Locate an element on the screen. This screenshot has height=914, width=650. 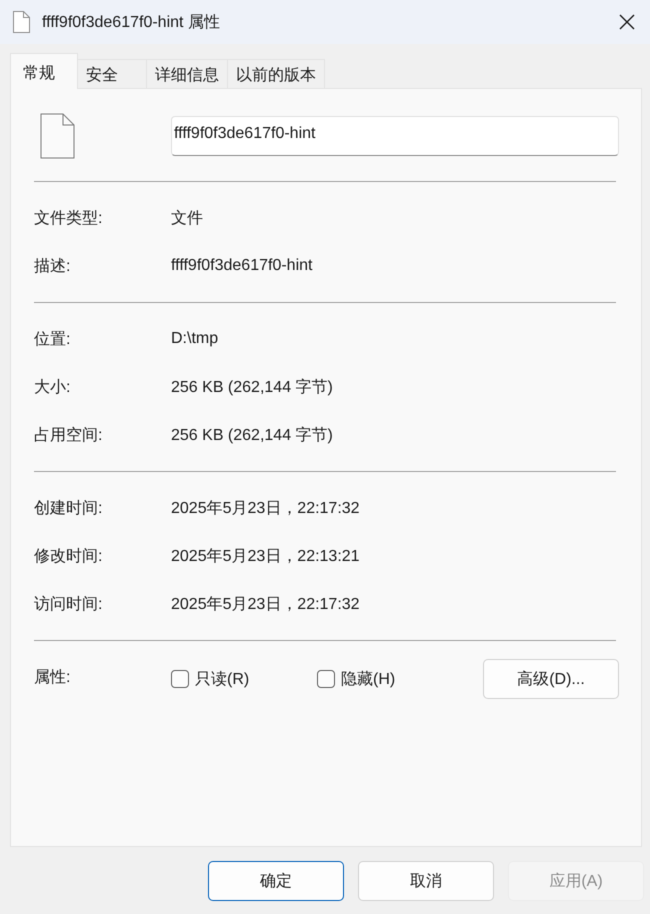
property-label: 文件类型: is located at coordinates (69, 218).